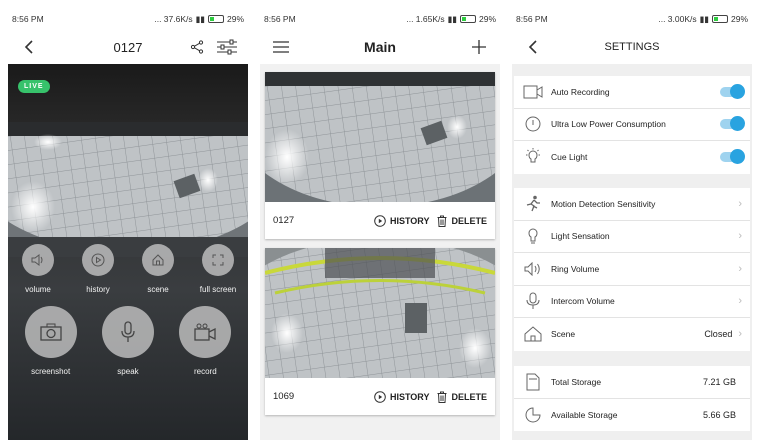  Describe the element at coordinates (38, 269) in the screenshot. I see `volume-control: volume` at that location.